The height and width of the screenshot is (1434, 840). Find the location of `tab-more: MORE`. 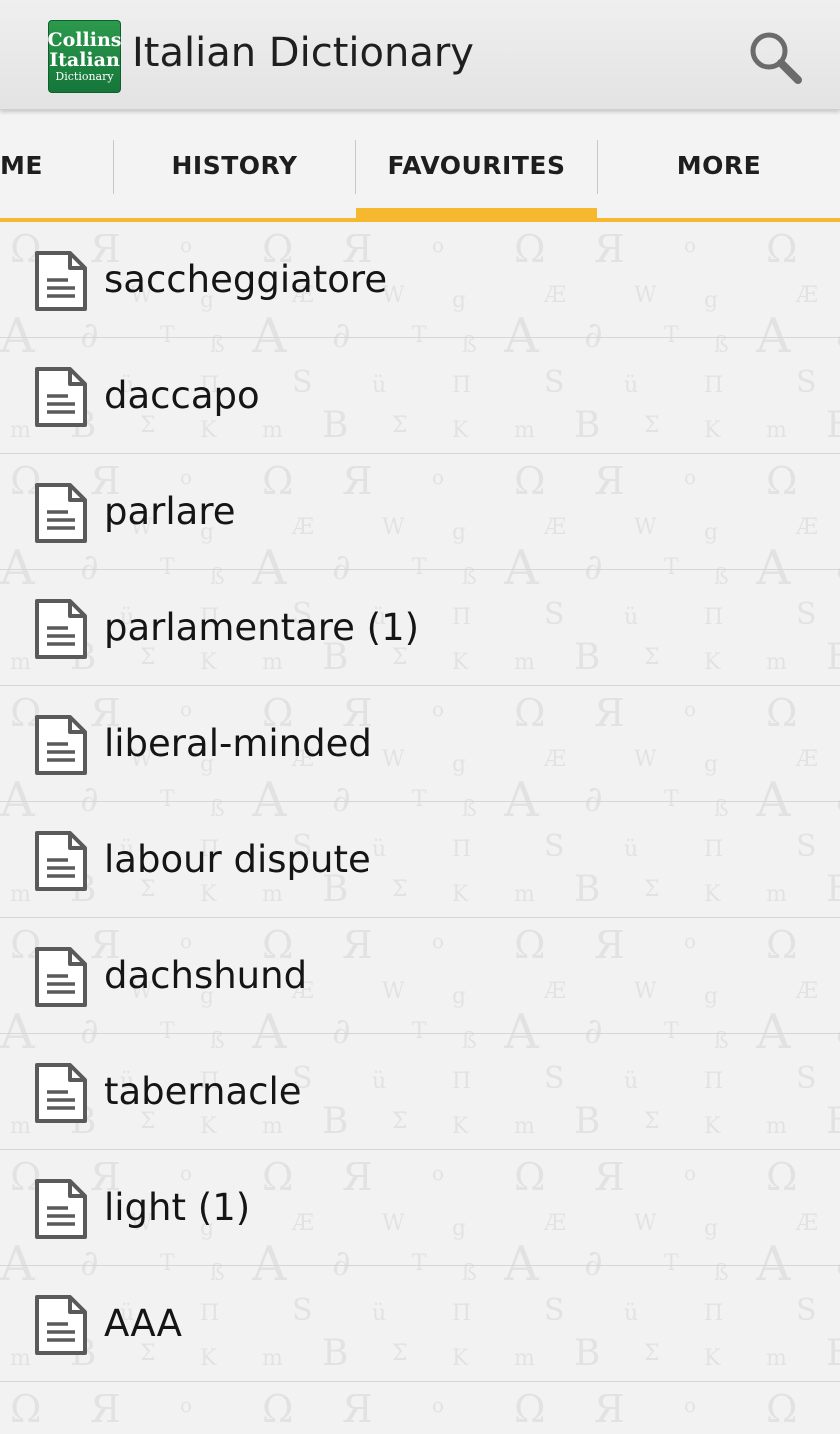

tab-more: MORE is located at coordinates (719, 165).